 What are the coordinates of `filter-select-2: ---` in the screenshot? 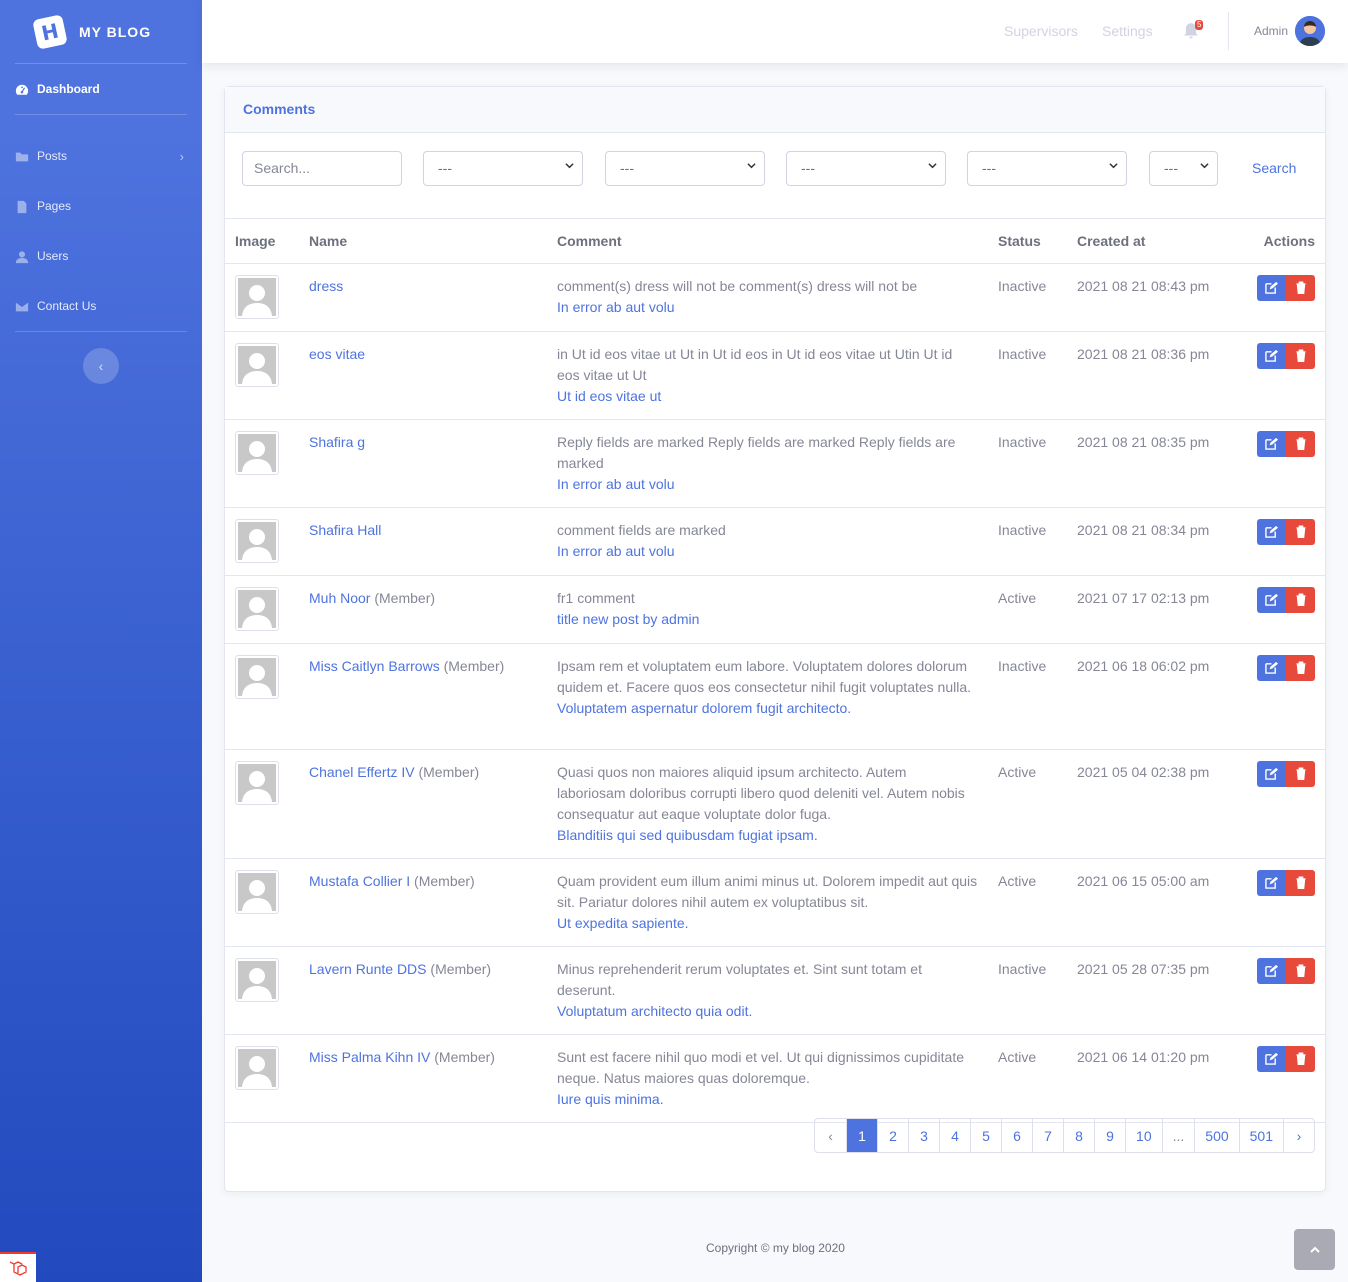 It's located at (685, 168).